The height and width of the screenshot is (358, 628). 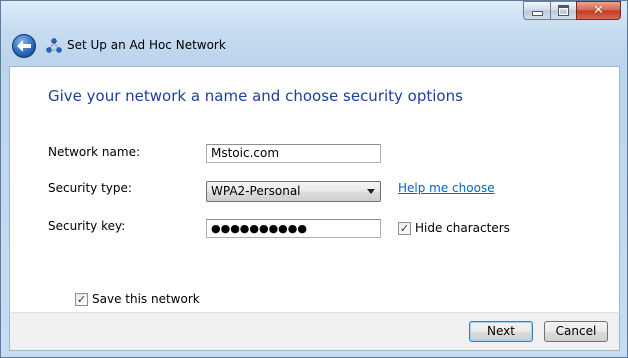 I want to click on save-network-option: ✓ Save this network, so click(x=137, y=299).